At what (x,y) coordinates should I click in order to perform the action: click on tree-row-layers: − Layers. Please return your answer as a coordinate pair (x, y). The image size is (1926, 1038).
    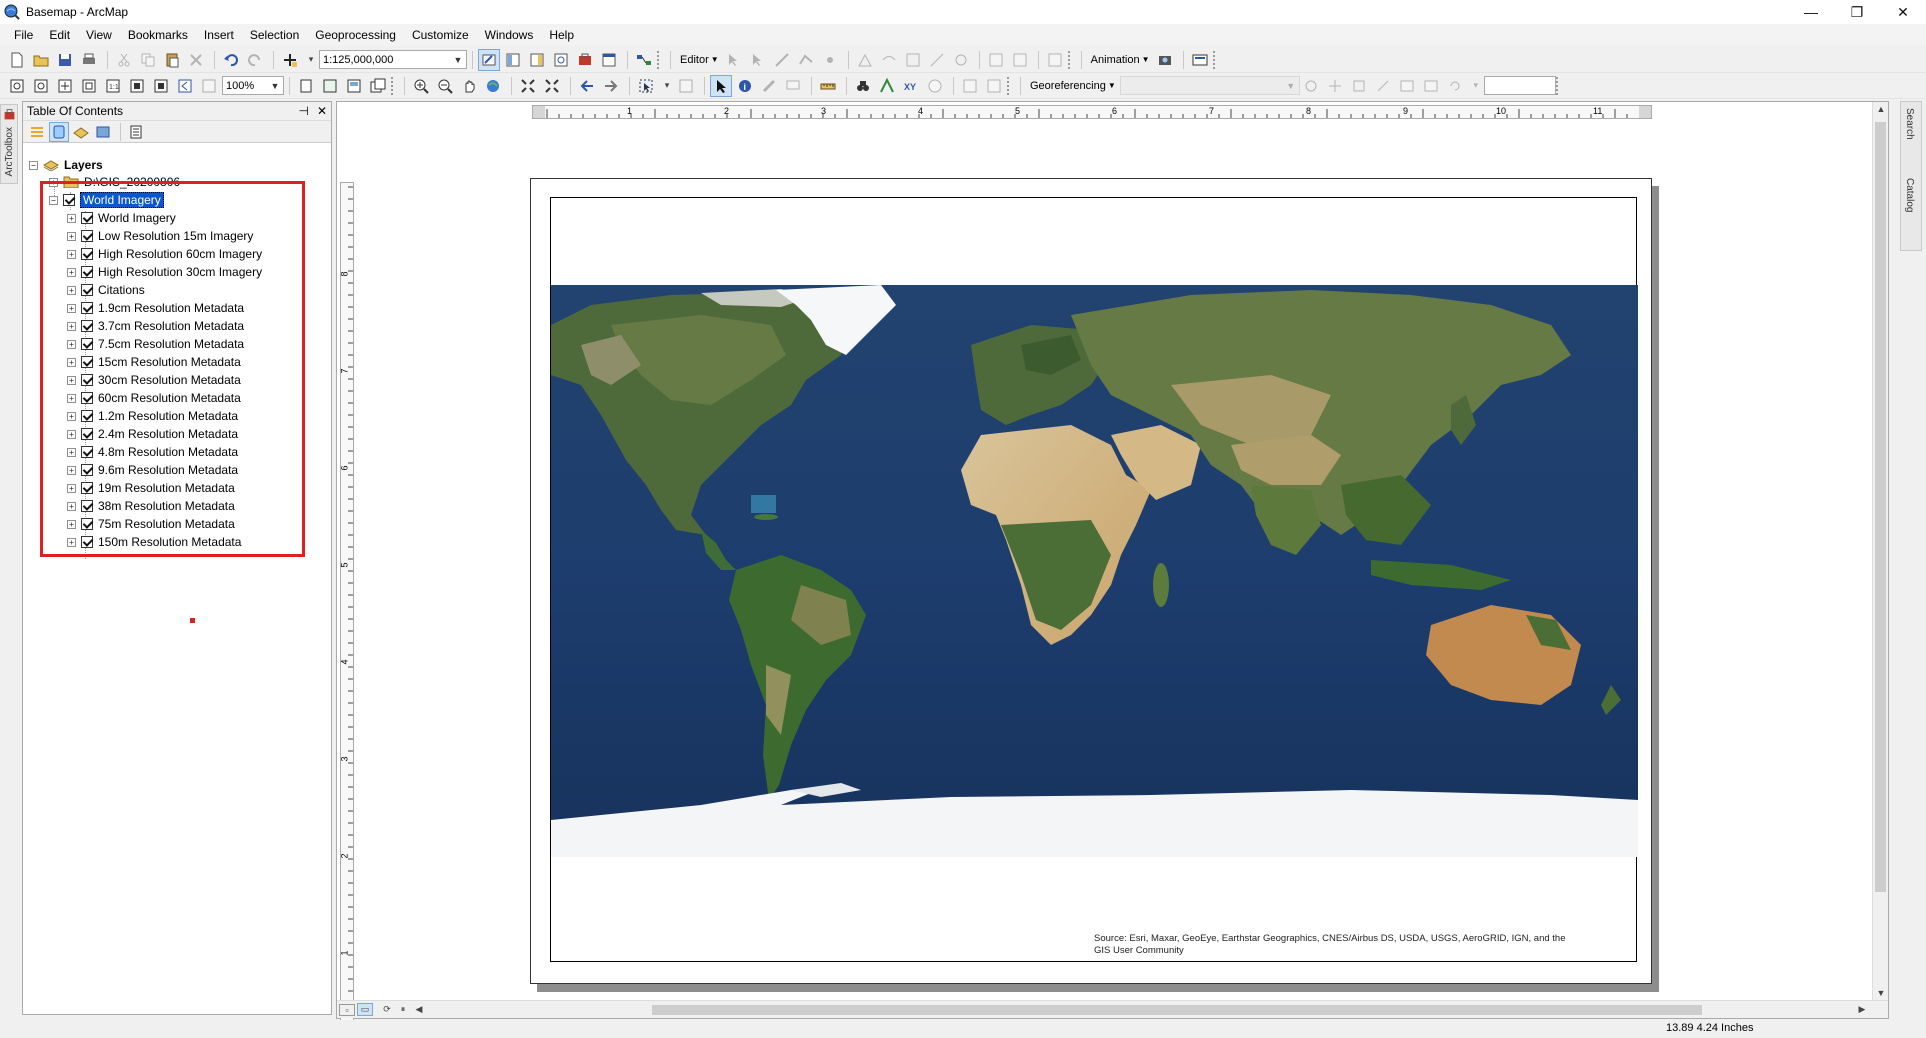
    Looking at the image, I should click on (66, 165).